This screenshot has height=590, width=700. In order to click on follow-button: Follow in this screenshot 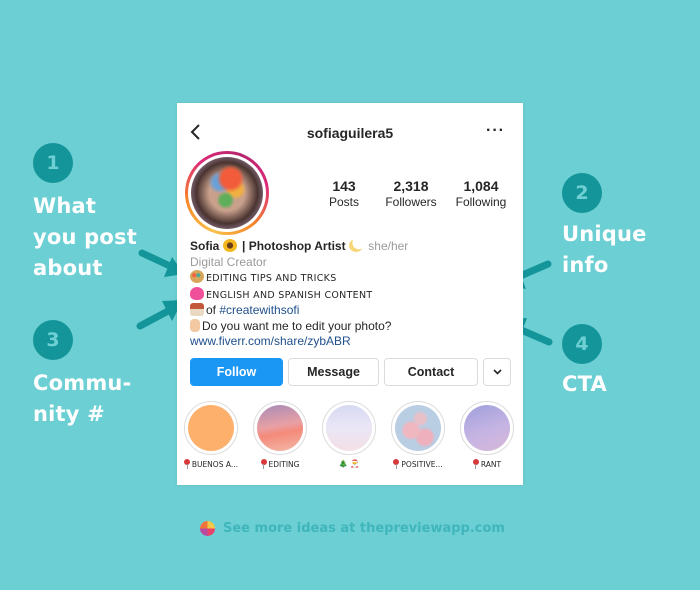, I will do `click(236, 372)`.